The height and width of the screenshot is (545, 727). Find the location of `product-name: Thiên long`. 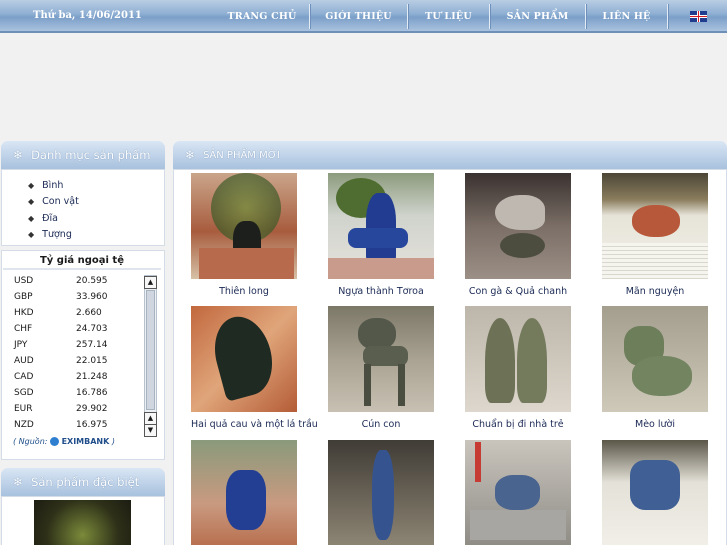

product-name: Thiên long is located at coordinates (244, 291).